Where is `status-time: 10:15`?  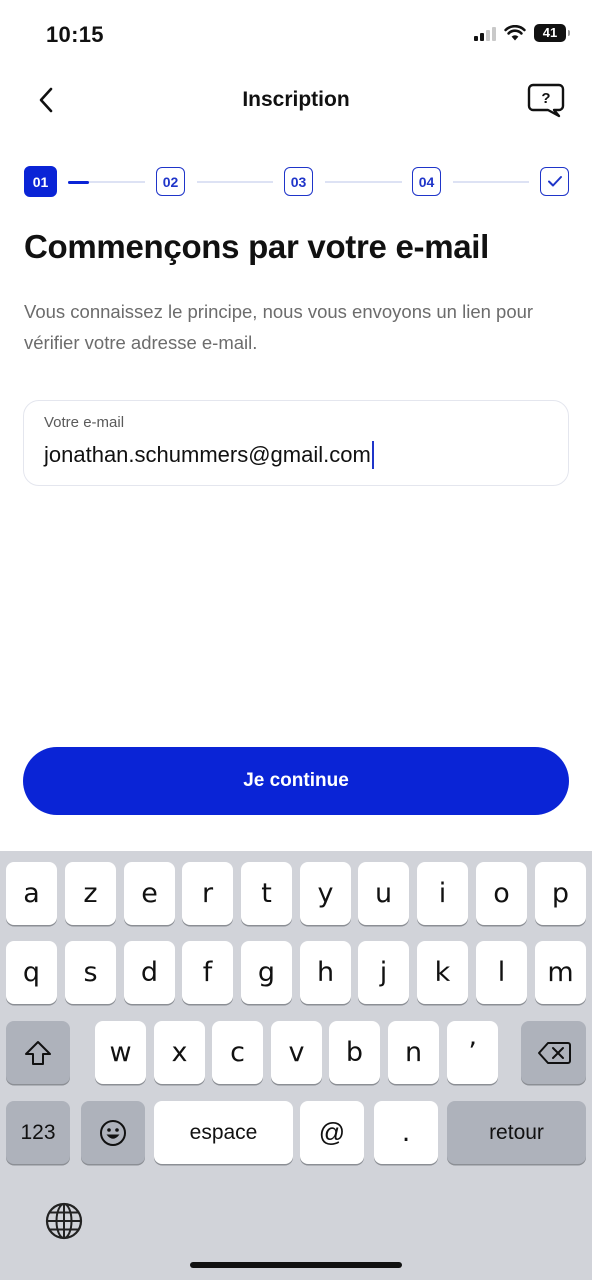 status-time: 10:15 is located at coordinates (75, 34).